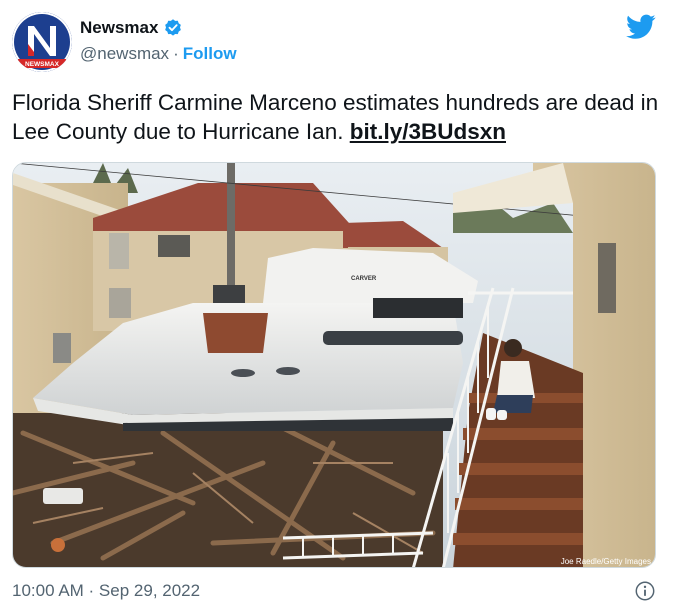  What do you see at coordinates (124, 54) in the screenshot?
I see `handle: @newsmax` at bounding box center [124, 54].